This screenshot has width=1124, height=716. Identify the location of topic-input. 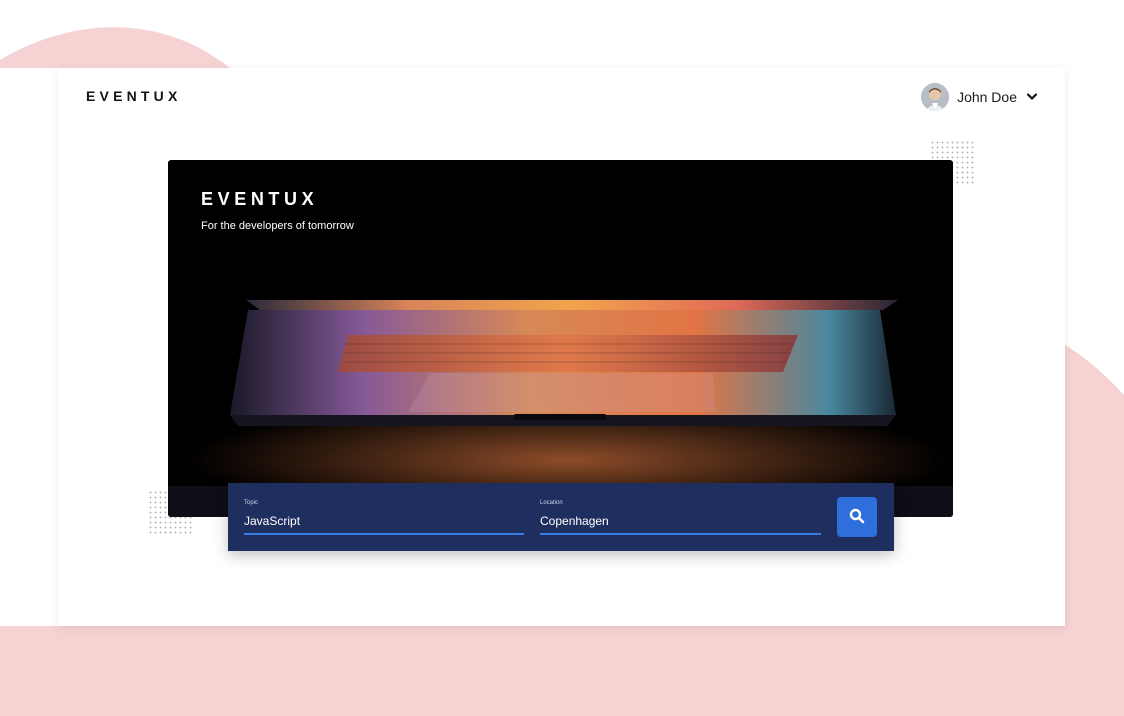
(384, 523).